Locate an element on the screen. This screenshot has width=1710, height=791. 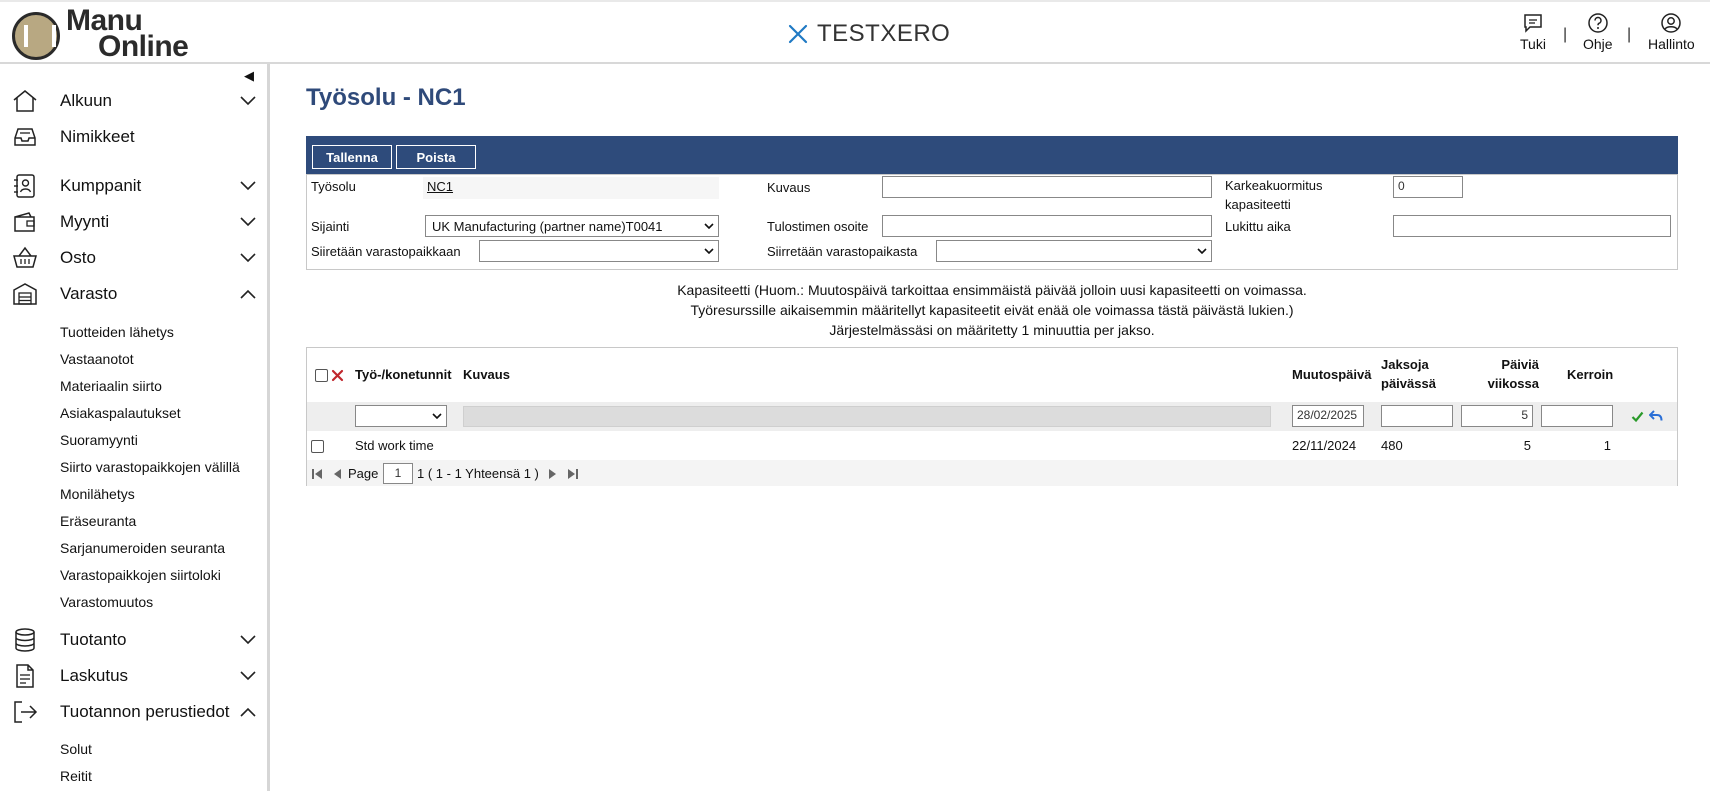
submenu-item: Tuotteiden lähetys is located at coordinates (117, 332).